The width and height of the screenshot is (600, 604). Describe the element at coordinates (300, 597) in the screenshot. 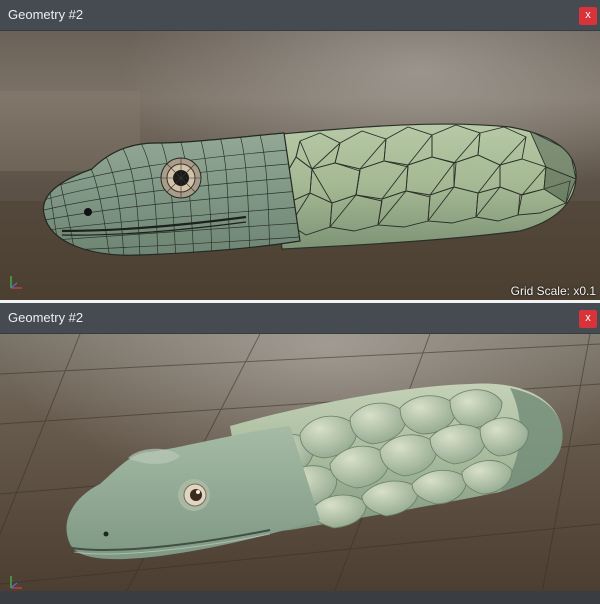

I see `panel-bottom-strip` at that location.